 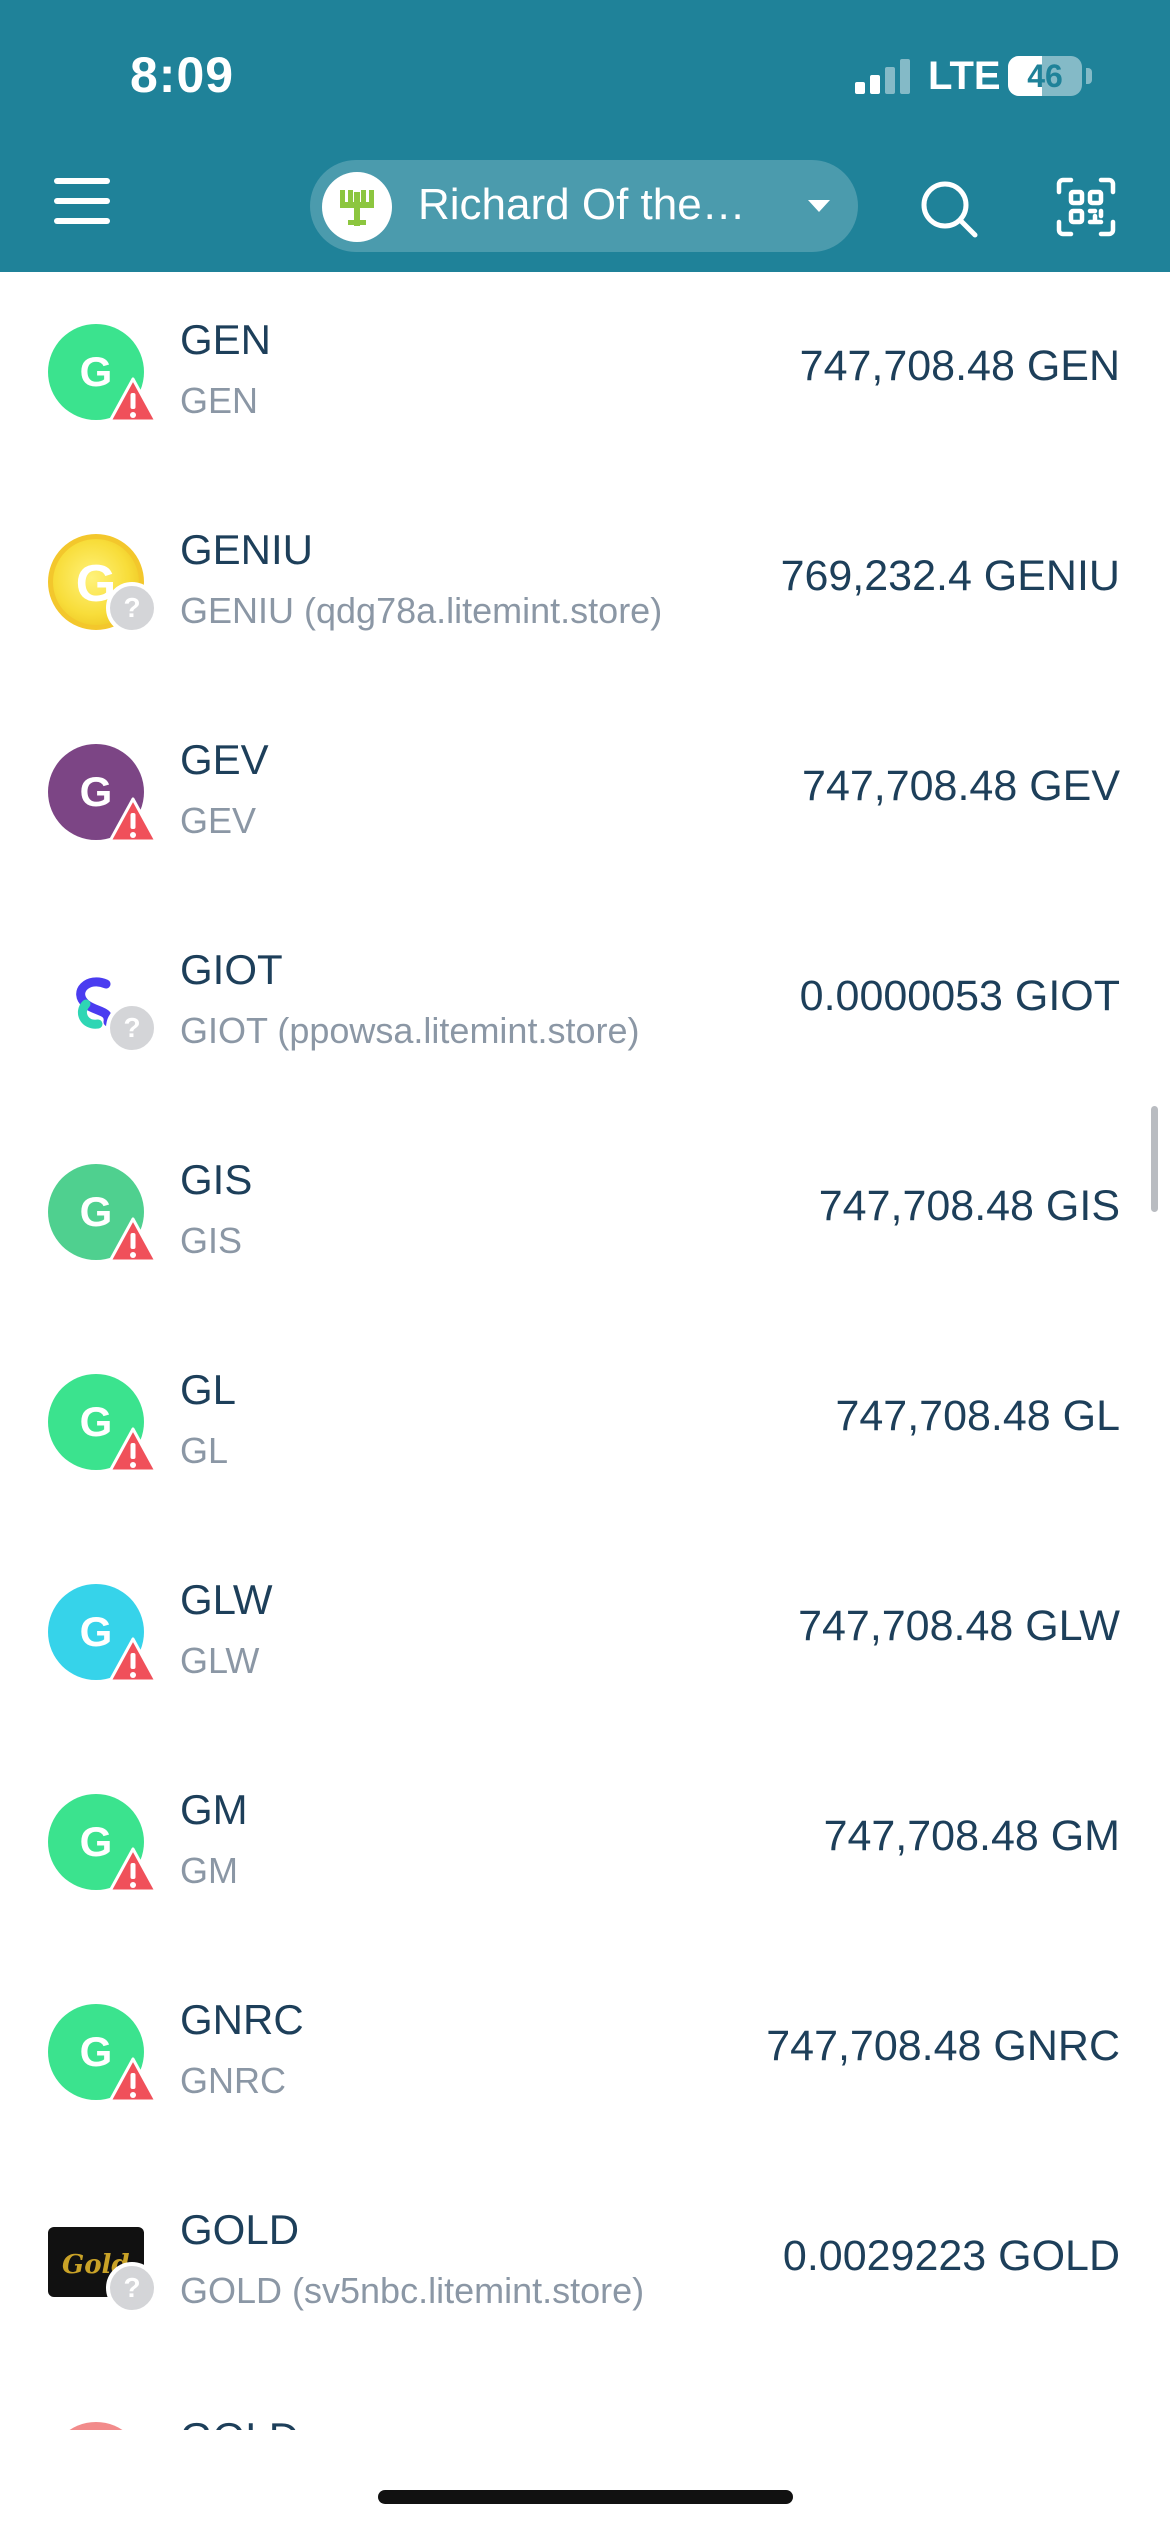 I want to click on chevron-down-icon, so click(x=819, y=206).